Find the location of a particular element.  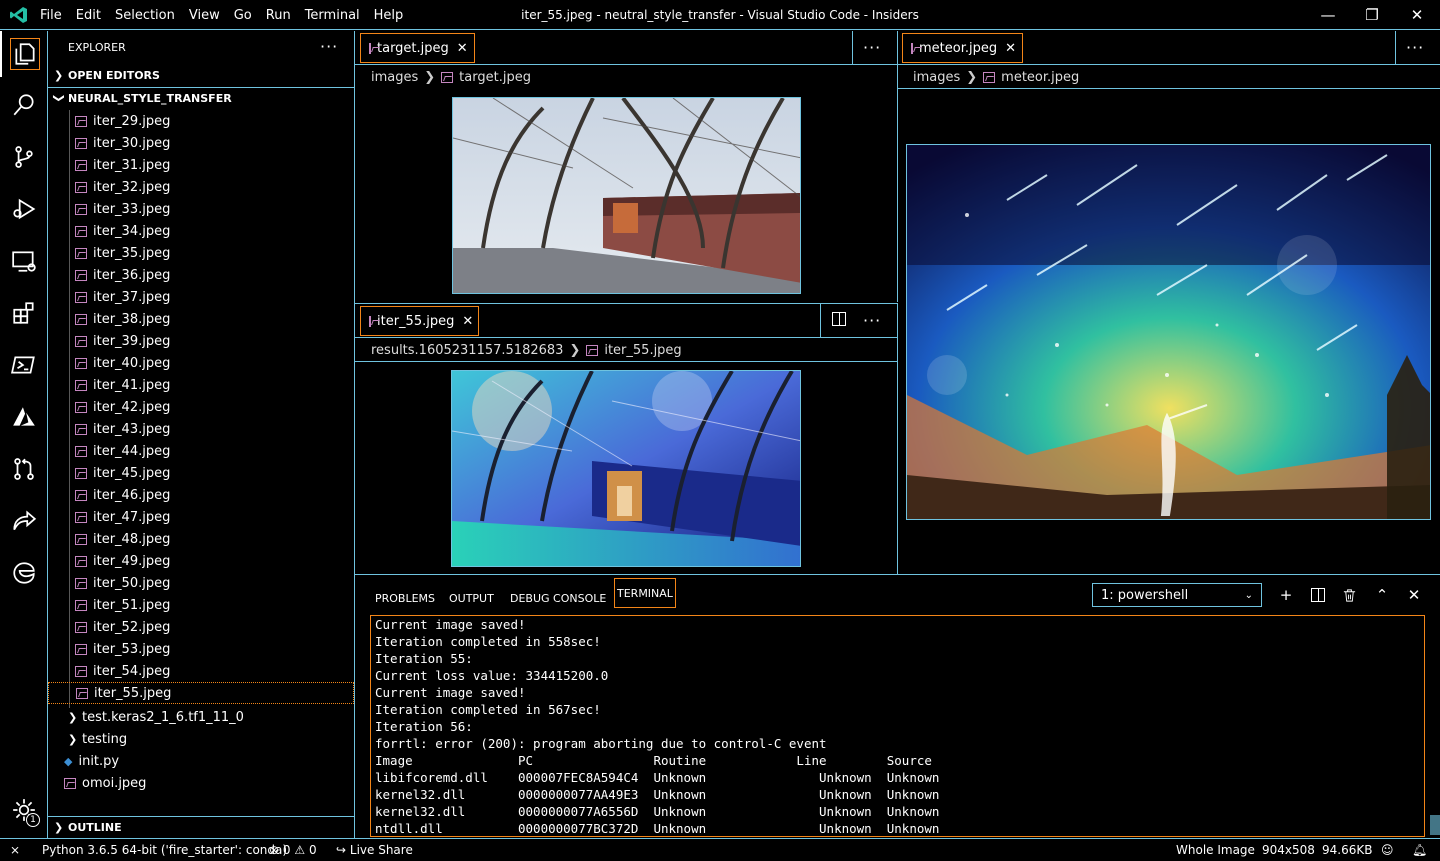

live-share-button is located at coordinates (24, 521).